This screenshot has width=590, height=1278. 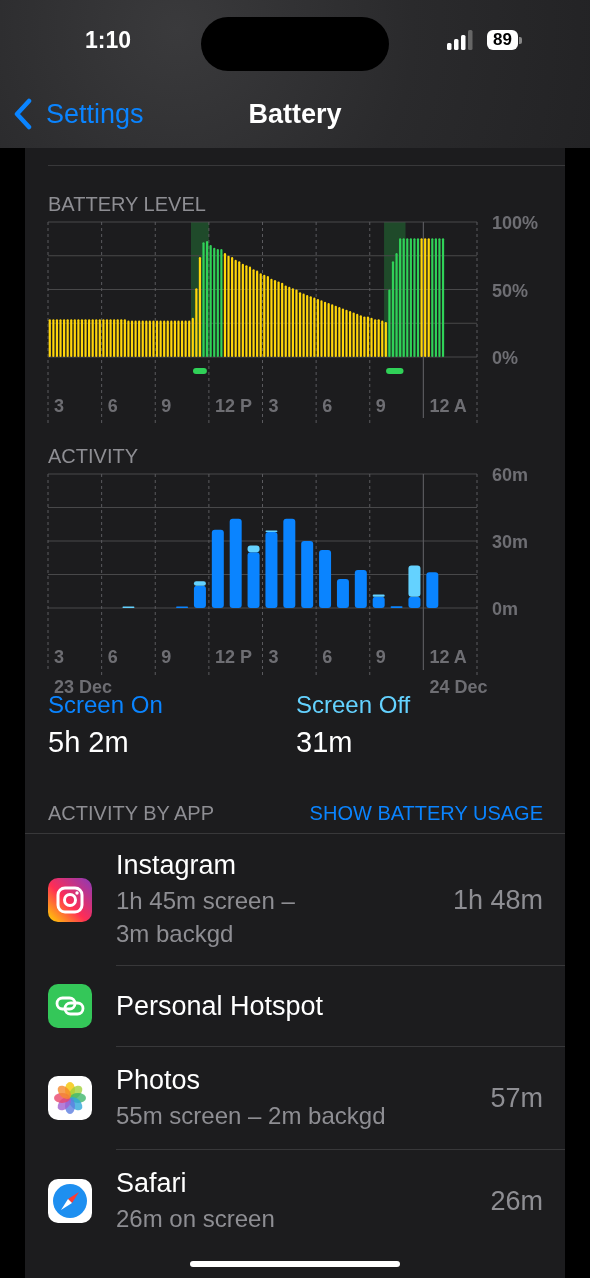 What do you see at coordinates (515, 223) in the screenshot?
I see `axis-label: 100%` at bounding box center [515, 223].